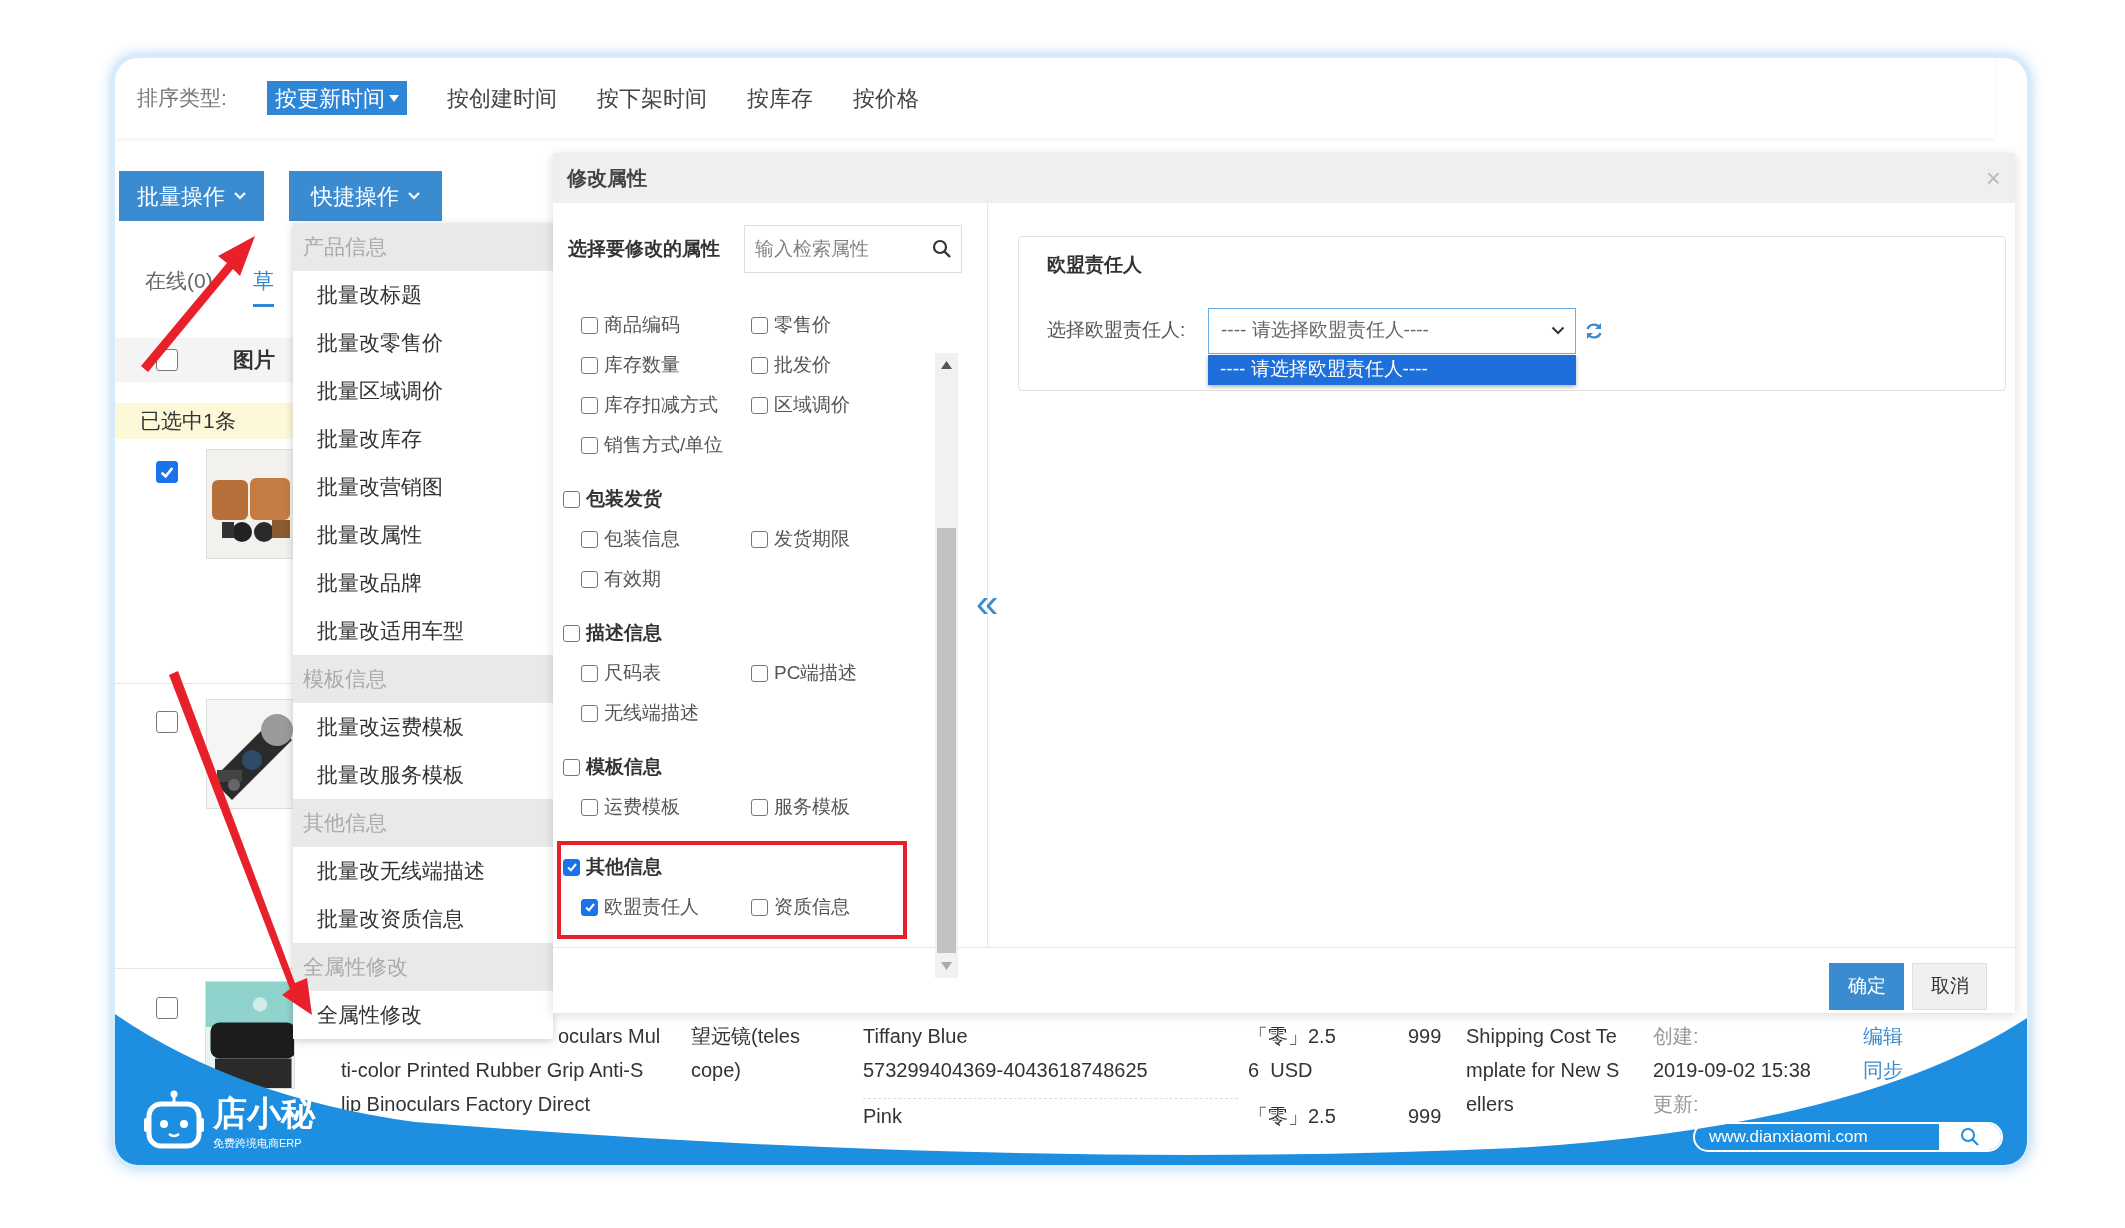 The height and width of the screenshot is (1228, 2125). I want to click on menu-item: 批量改标题, so click(423, 295).